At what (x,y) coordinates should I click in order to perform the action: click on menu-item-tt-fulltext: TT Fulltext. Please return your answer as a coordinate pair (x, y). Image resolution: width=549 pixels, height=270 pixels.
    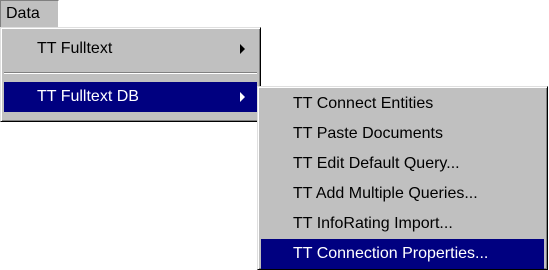
    Looking at the image, I should click on (130, 49).